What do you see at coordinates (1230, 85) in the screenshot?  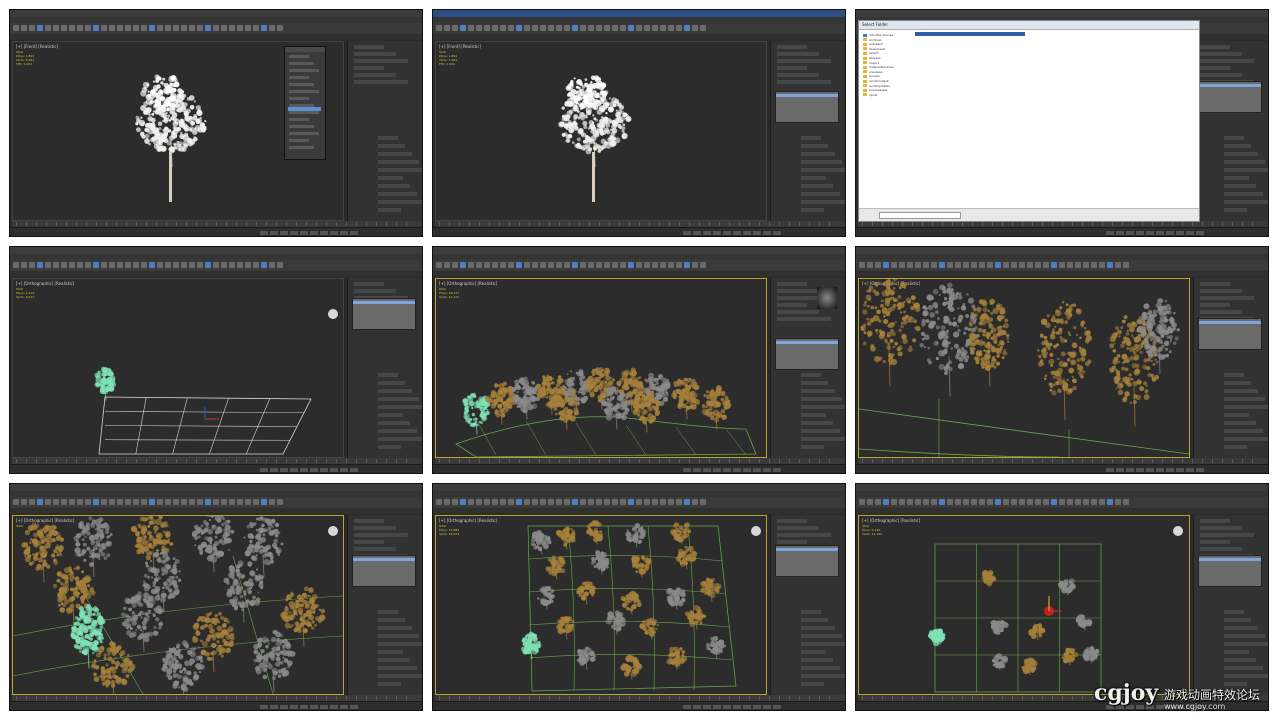 I see `object-list-selected` at bounding box center [1230, 85].